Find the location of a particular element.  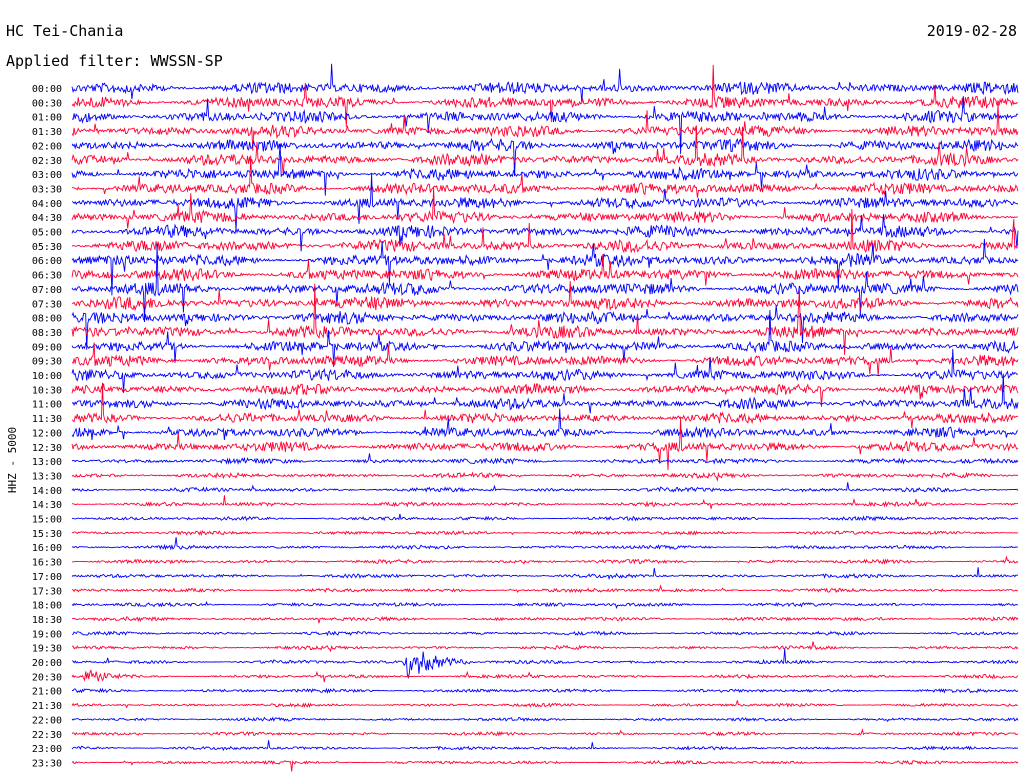

row-label: 10:30 is located at coordinates (47, 390).